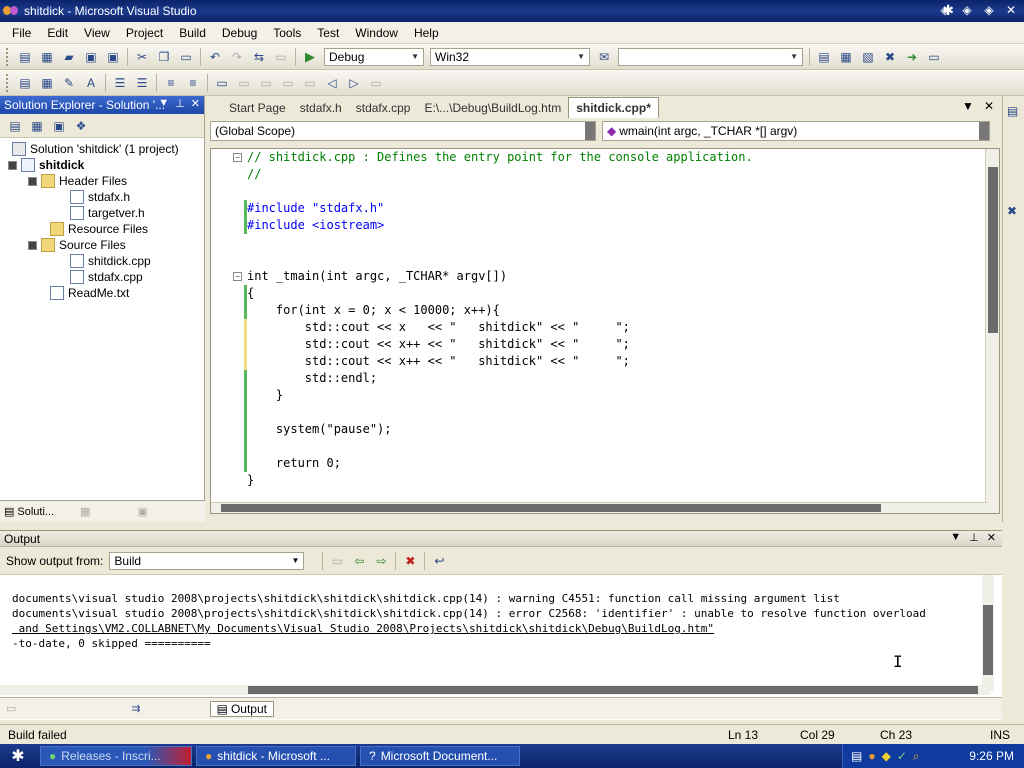 The height and width of the screenshot is (768, 1024). What do you see at coordinates (374, 56) in the screenshot?
I see `solution-config-select: Debug ▼` at bounding box center [374, 56].